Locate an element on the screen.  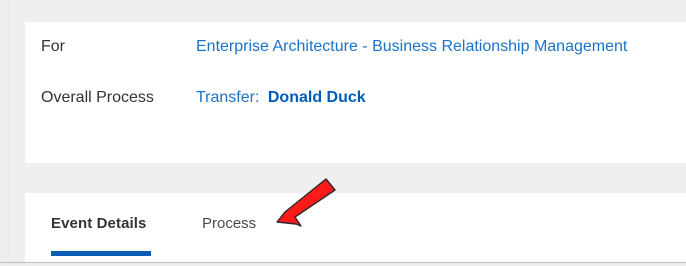
tab-event-details: Event Details is located at coordinates (99, 224).